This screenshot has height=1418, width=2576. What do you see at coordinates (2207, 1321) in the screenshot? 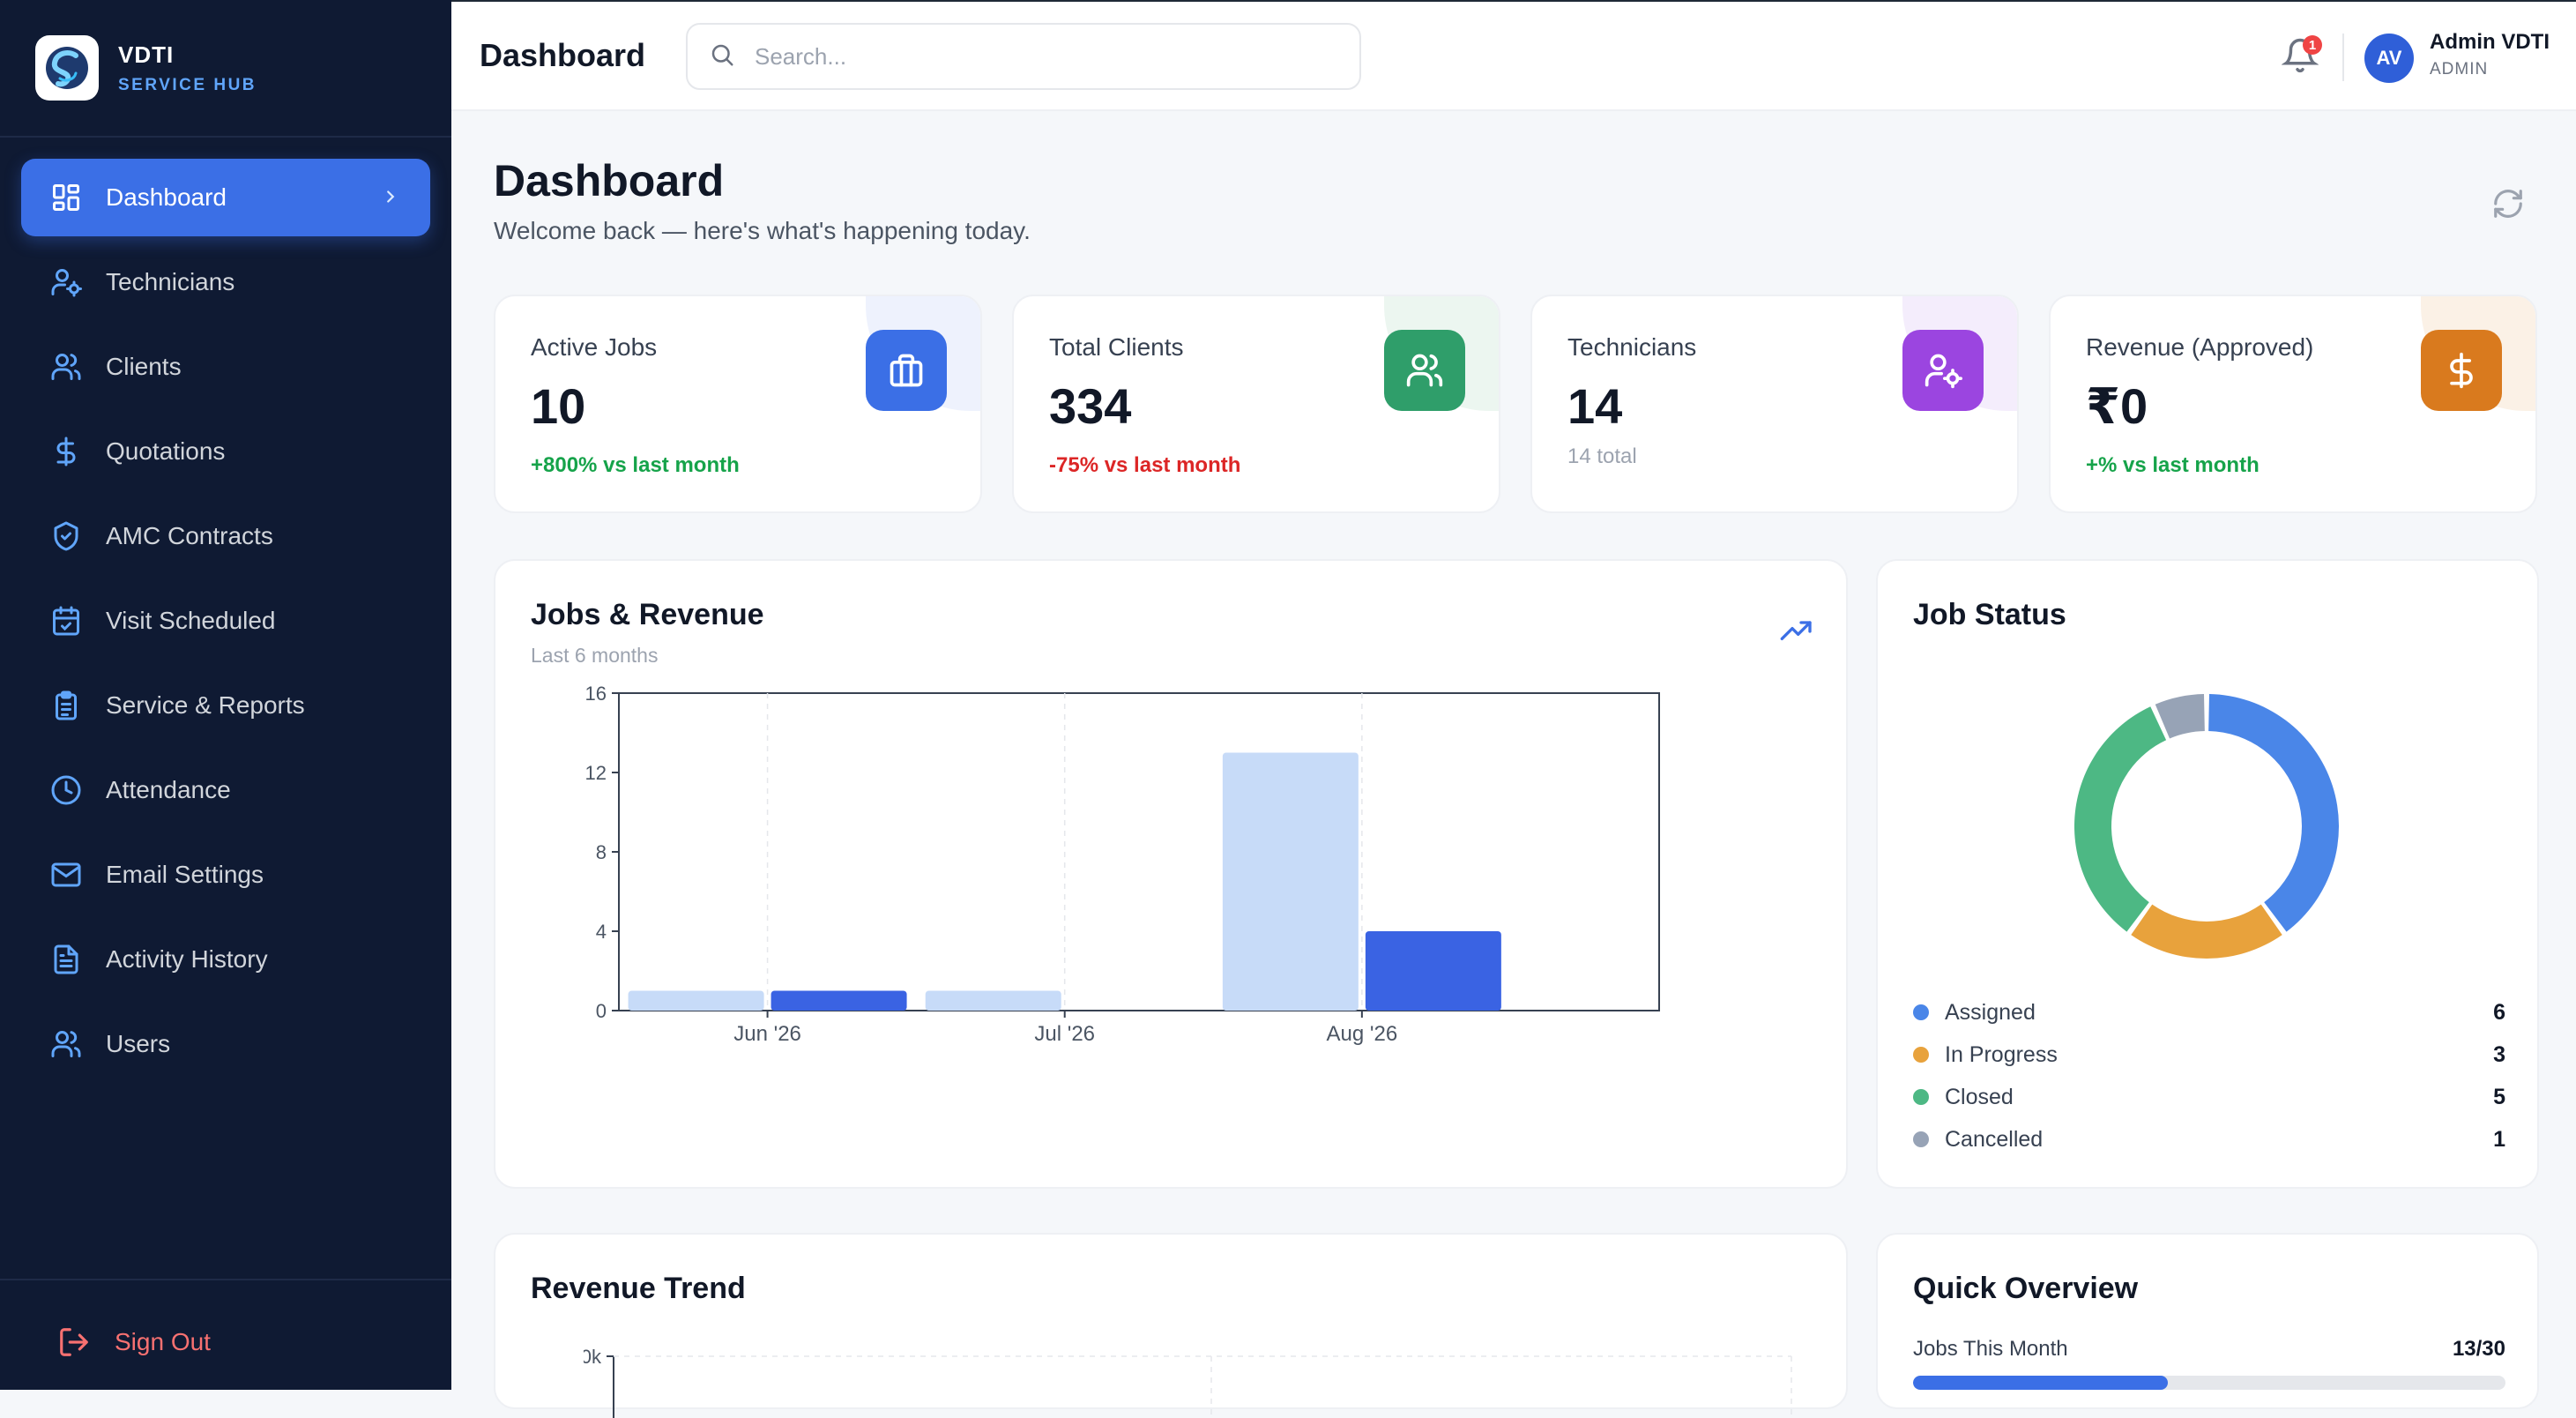
I see `quick-overview-panel: Quick Overview Jobs This Month 13/30` at bounding box center [2207, 1321].